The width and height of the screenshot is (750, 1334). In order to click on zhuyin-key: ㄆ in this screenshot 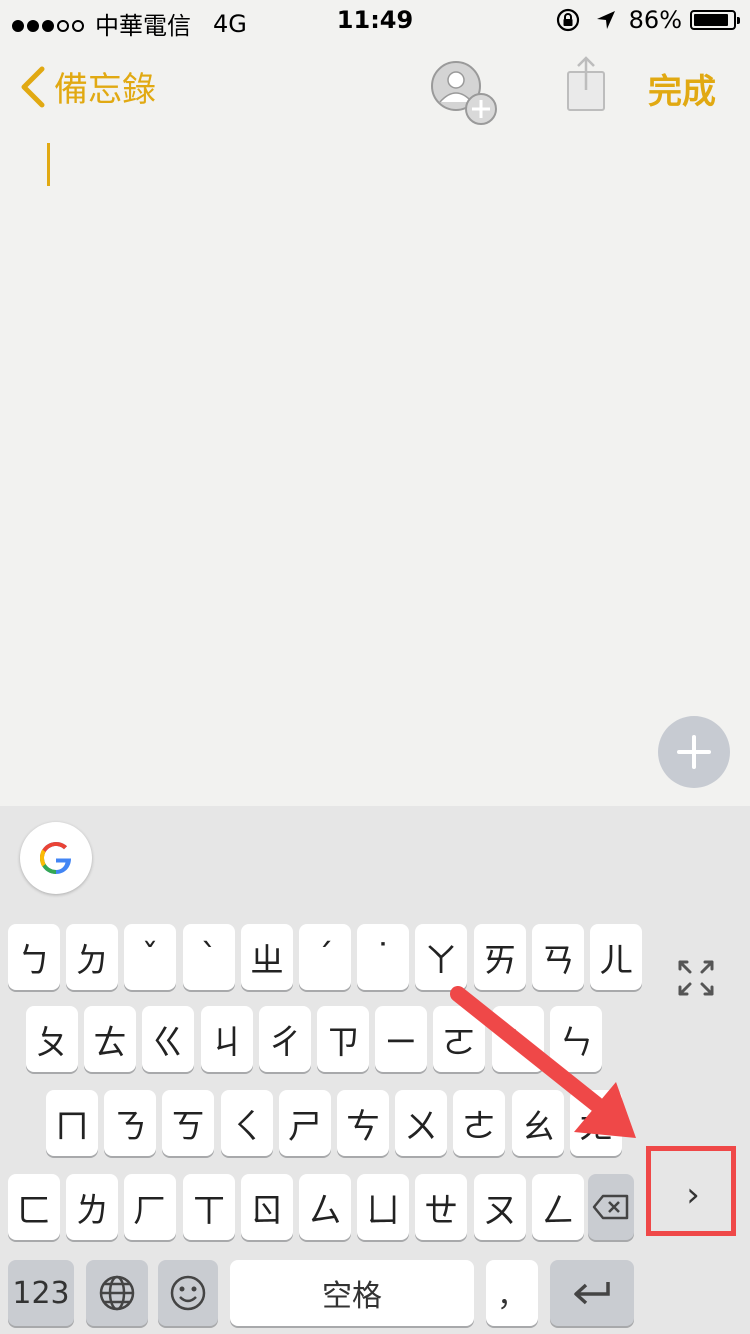, I will do `click(52, 1039)`.